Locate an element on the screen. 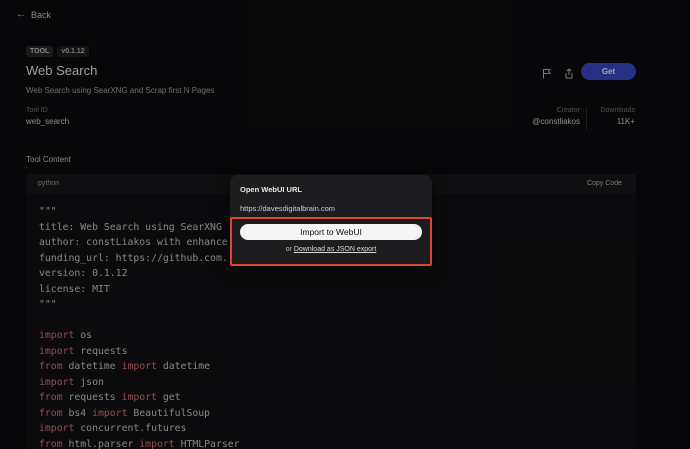 This screenshot has height=449, width=690. popup-title: Open WebUI URL is located at coordinates (271, 189).